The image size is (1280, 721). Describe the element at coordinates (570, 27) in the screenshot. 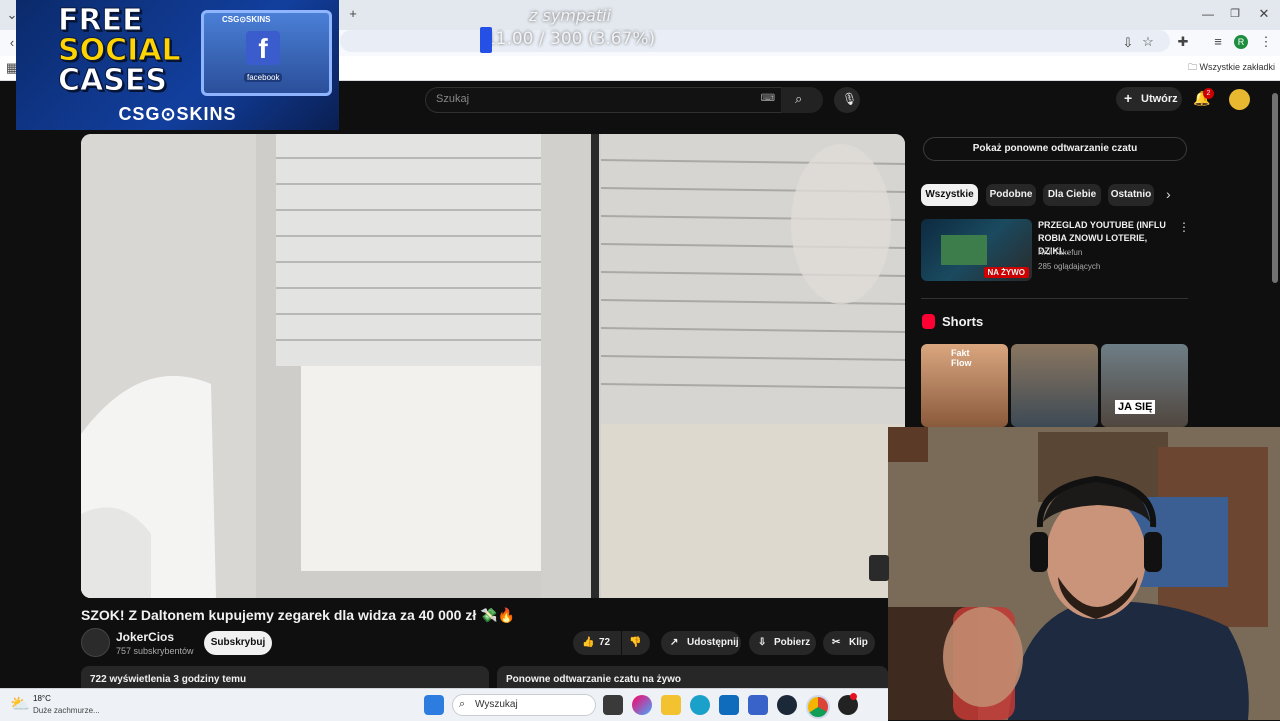

I see `donation-goal-overlay: z sympatii 11.00 / 300 (3.67%)` at that location.